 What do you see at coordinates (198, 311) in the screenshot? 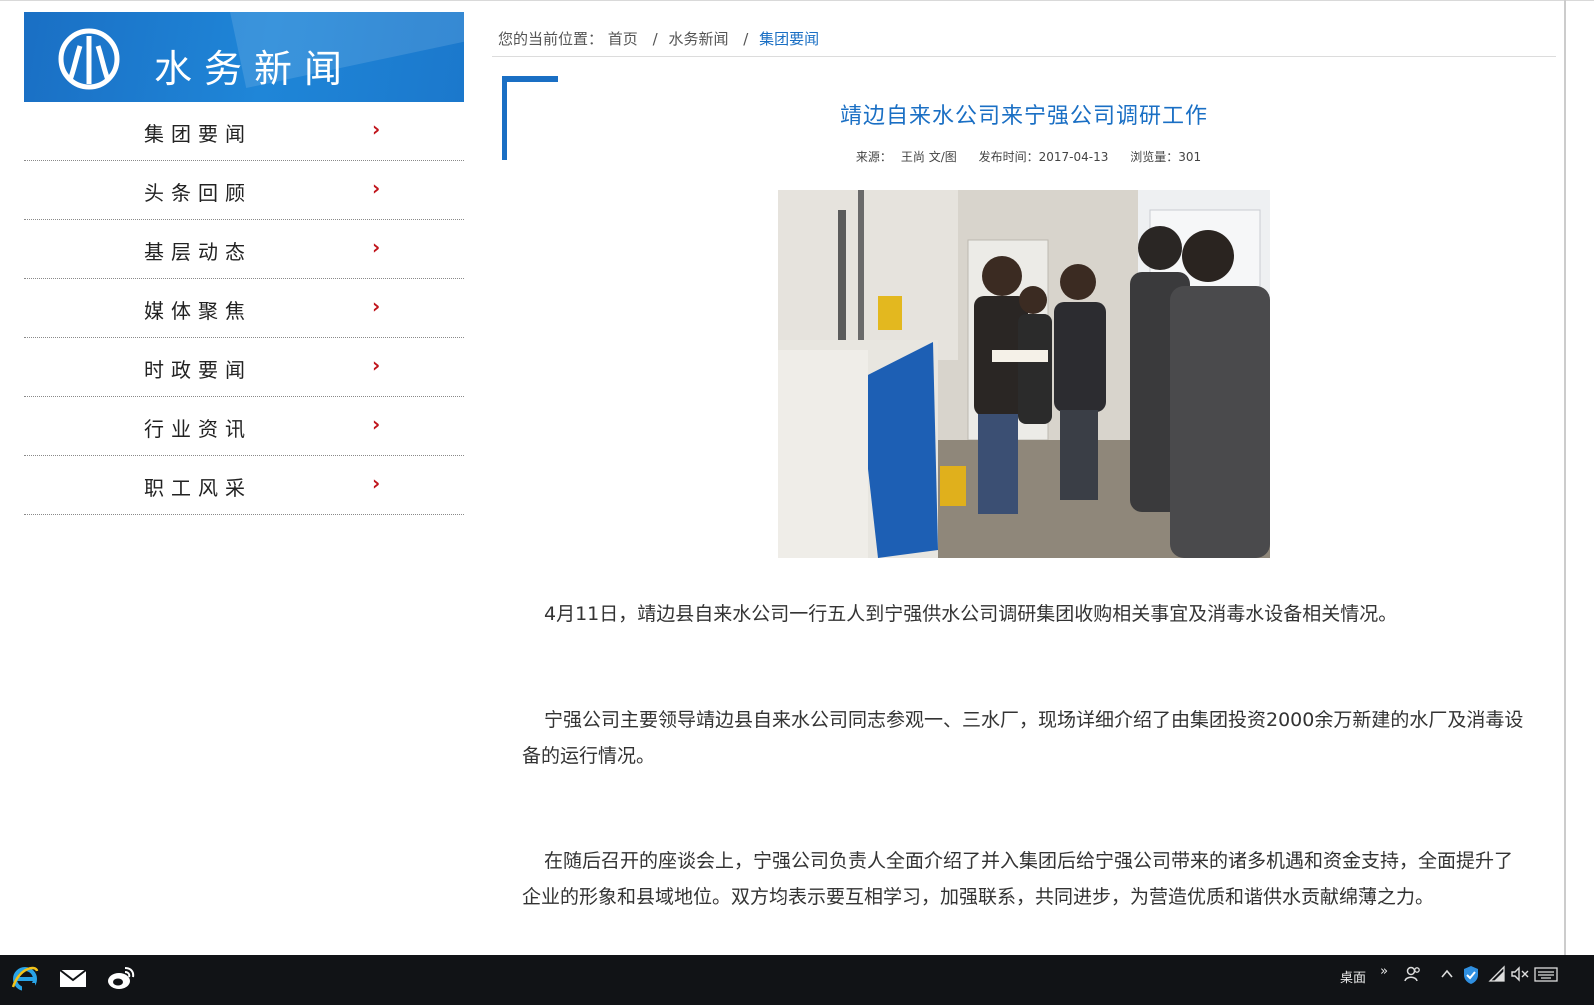
I see `sidebar-item-label: 媒体聚焦` at bounding box center [198, 311].